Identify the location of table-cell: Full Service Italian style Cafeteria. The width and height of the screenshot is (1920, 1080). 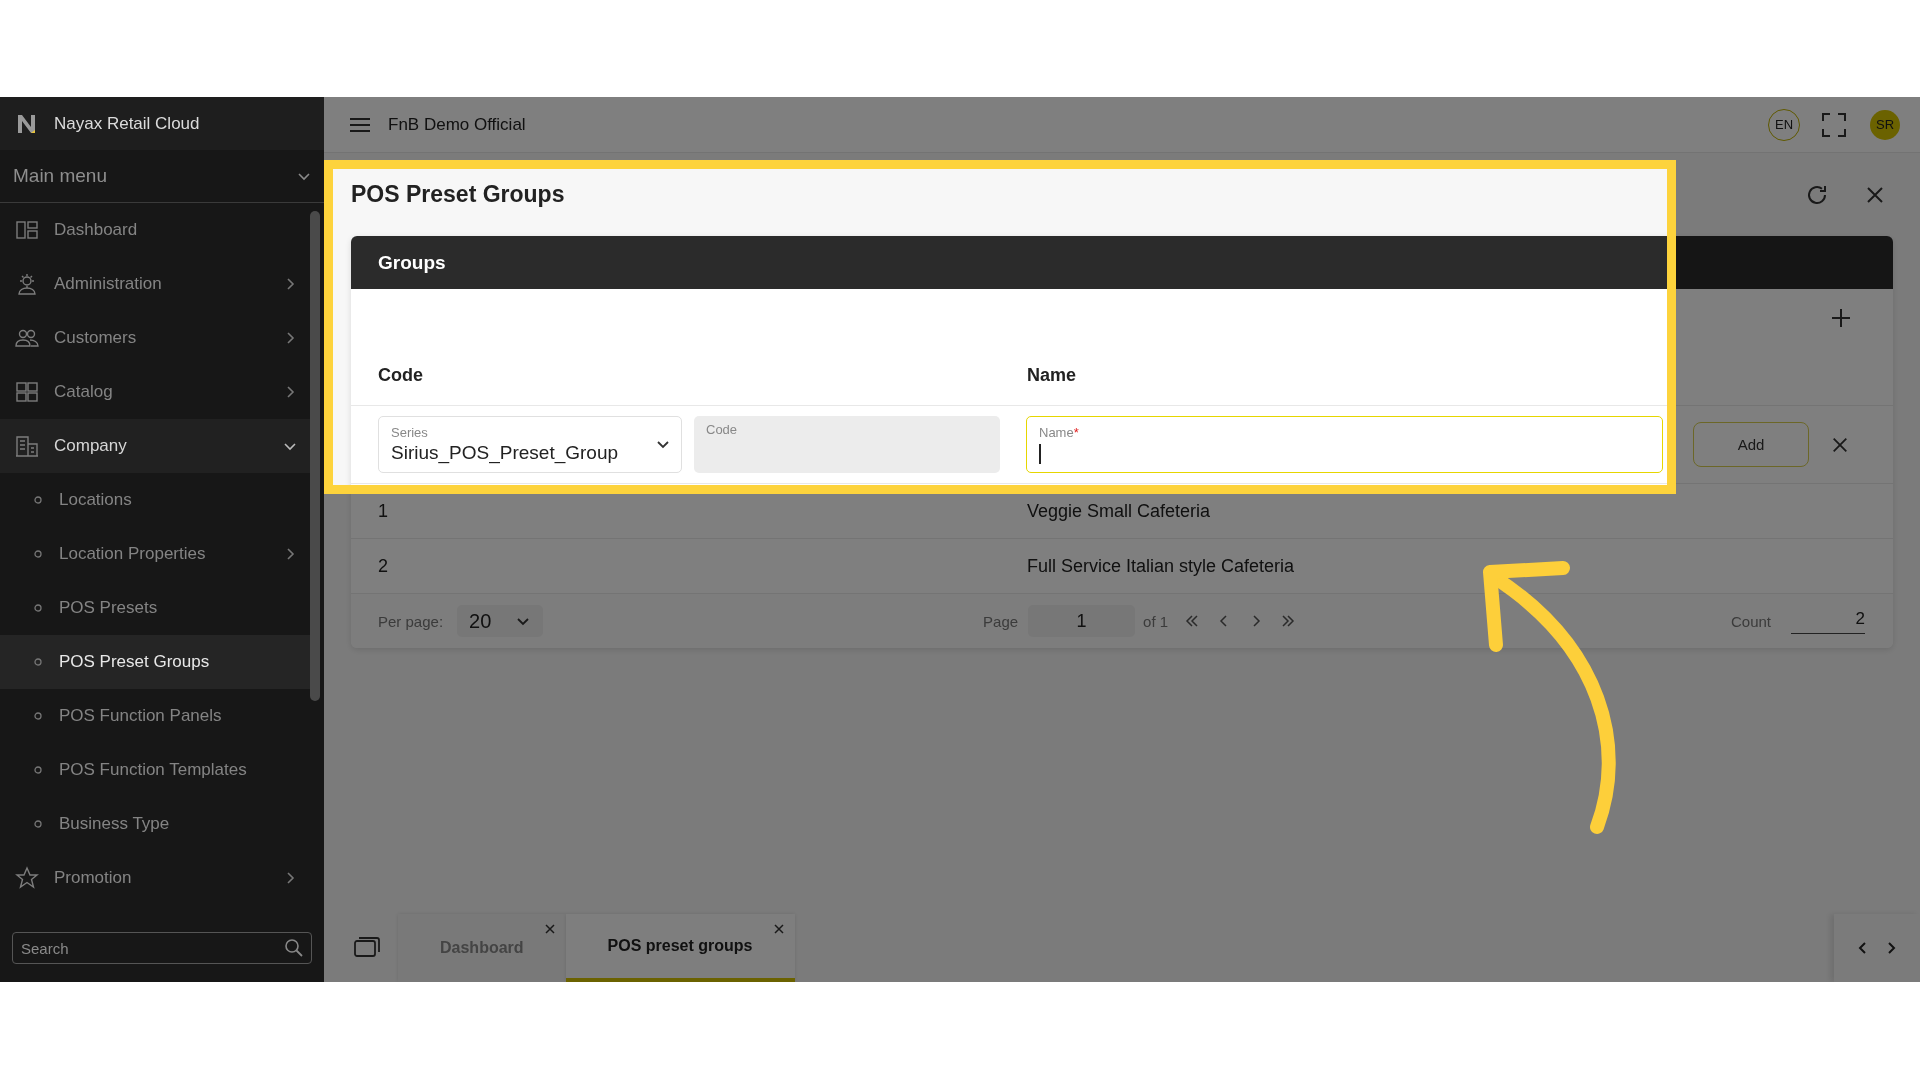
(1161, 566).